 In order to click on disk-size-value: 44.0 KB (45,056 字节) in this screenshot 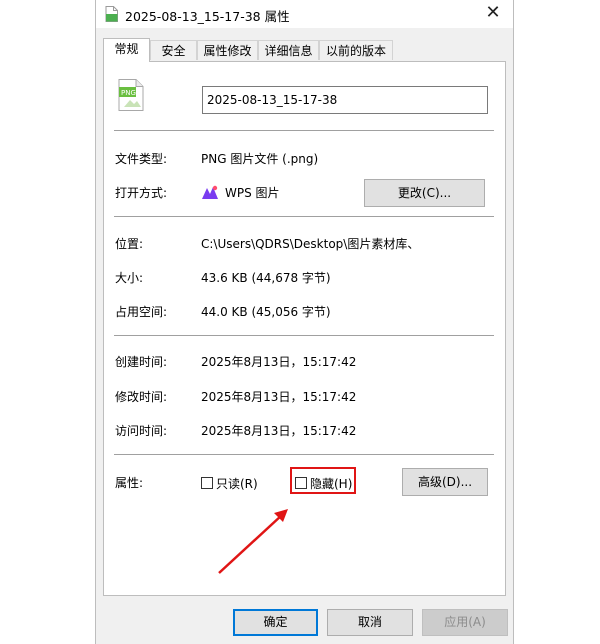, I will do `click(266, 312)`.